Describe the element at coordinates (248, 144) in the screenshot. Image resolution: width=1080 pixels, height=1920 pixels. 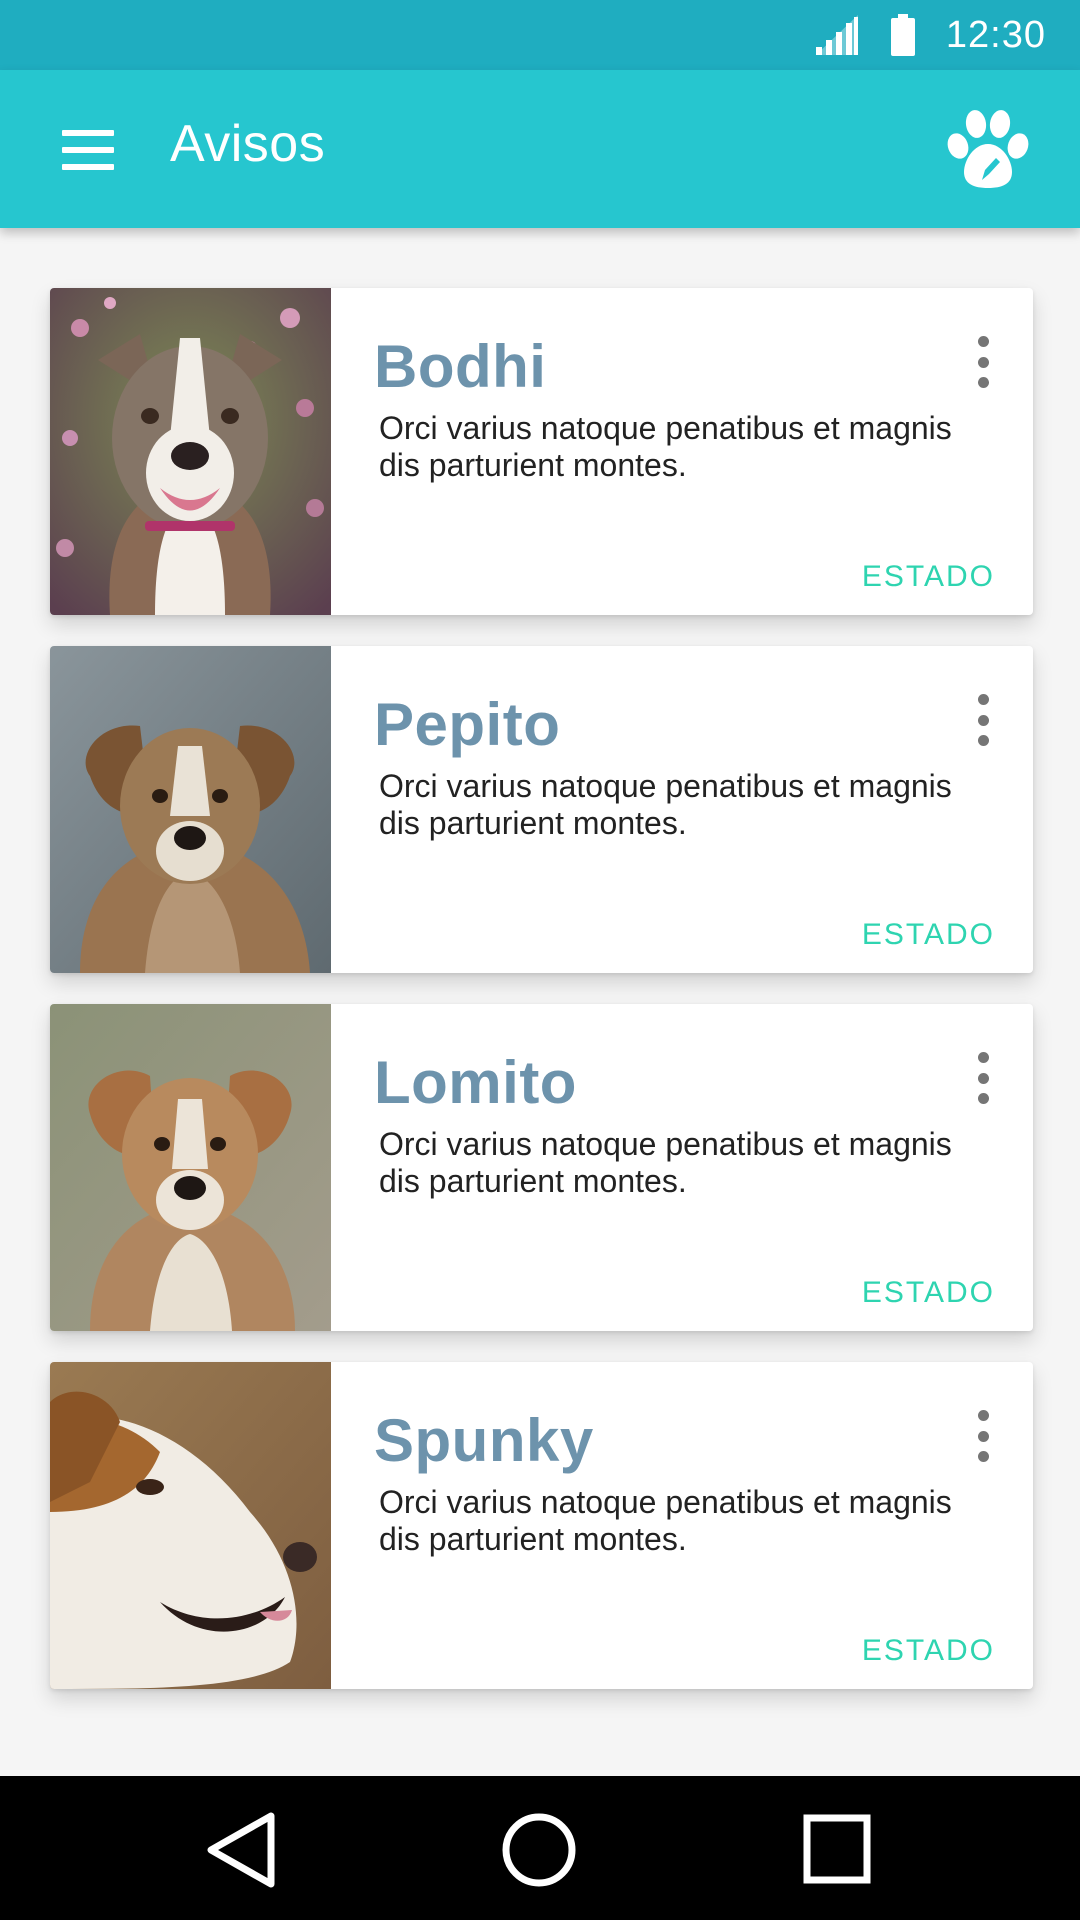
I see `page-title: Avisos` at that location.